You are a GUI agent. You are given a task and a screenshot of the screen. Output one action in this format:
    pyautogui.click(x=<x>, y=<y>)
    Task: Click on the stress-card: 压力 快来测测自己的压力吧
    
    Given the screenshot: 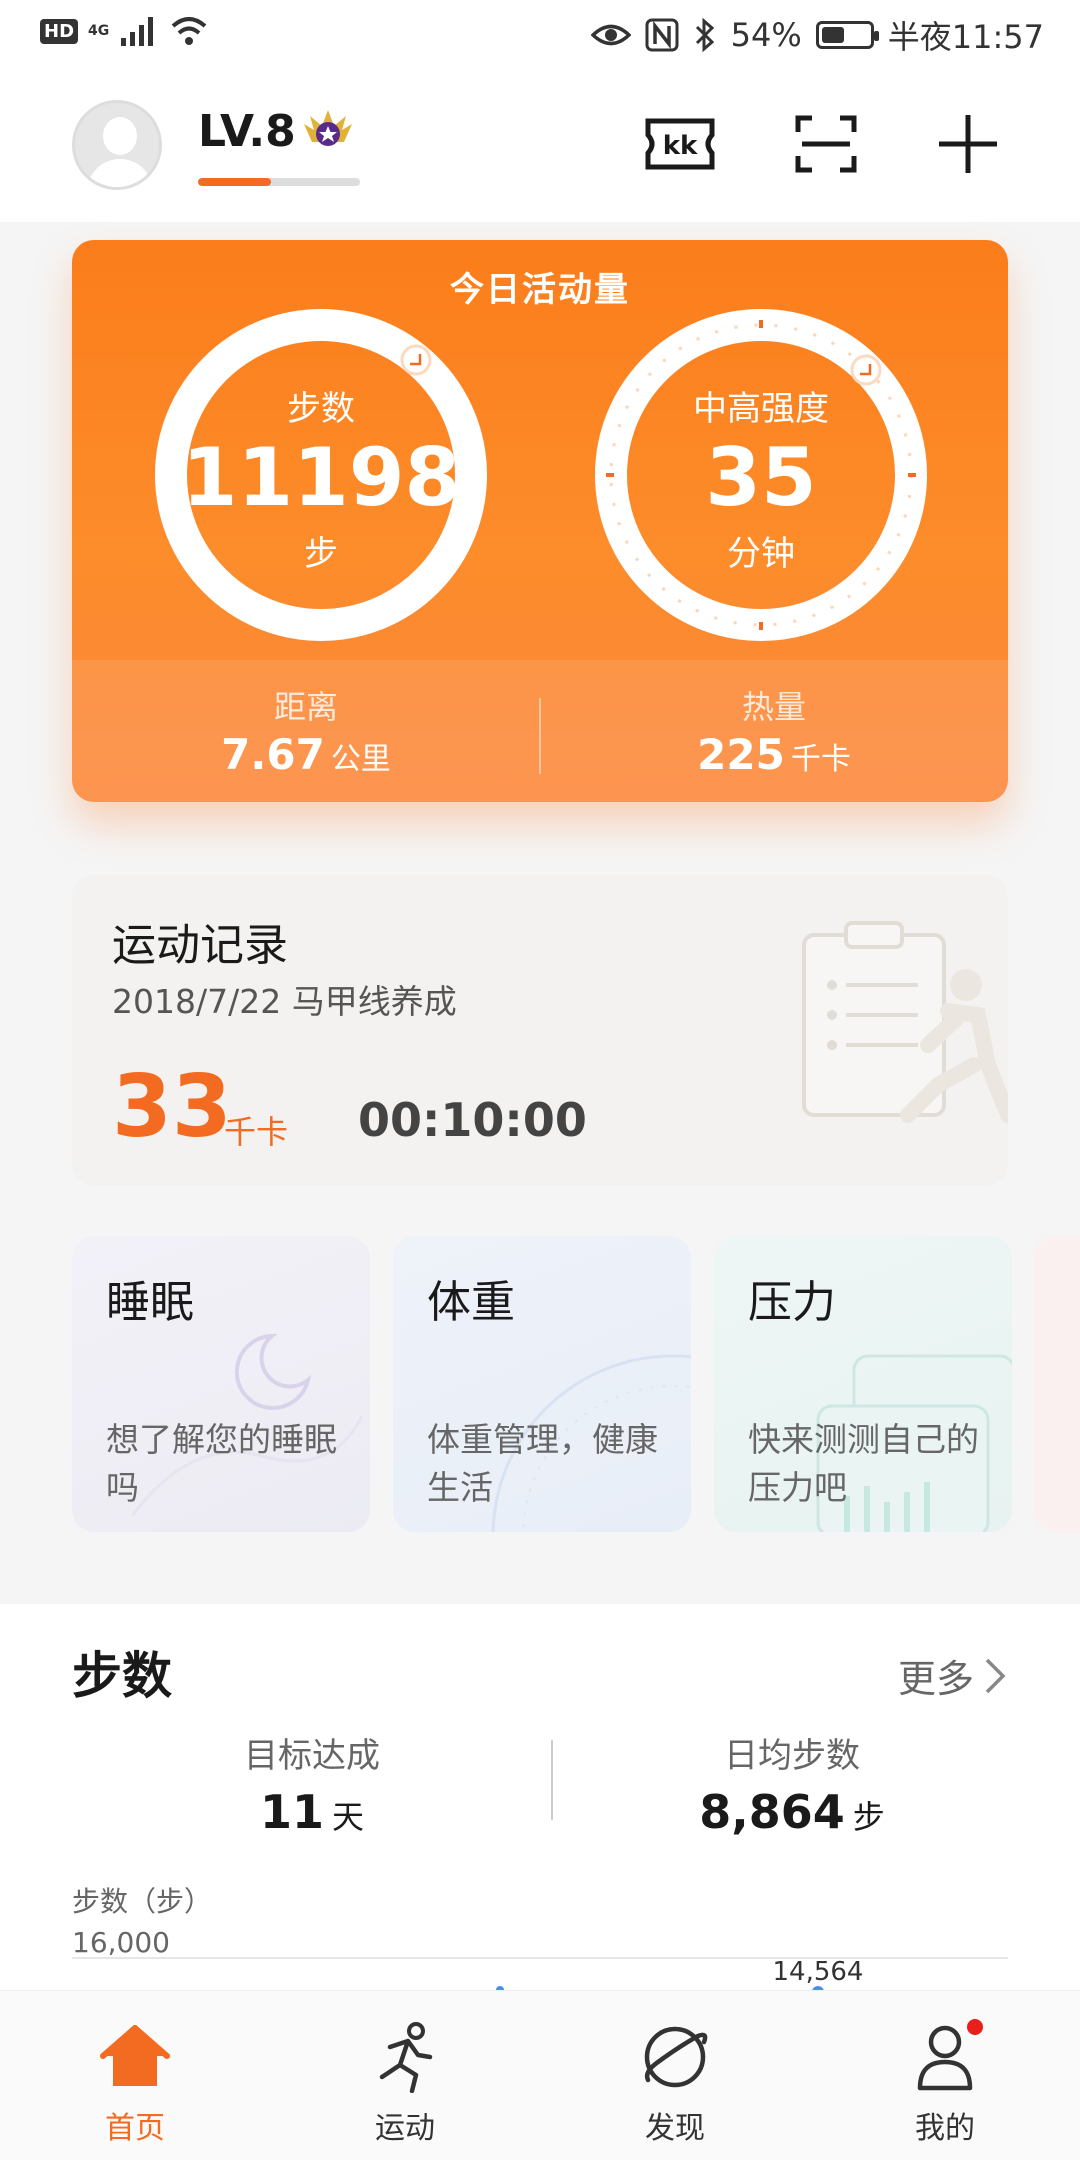 What is the action you would take?
    pyautogui.click(x=863, y=1384)
    